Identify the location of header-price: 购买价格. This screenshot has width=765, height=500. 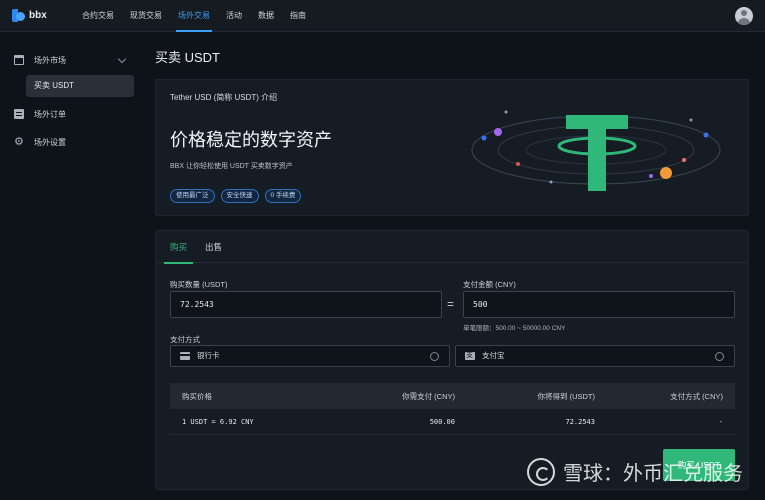
(197, 396).